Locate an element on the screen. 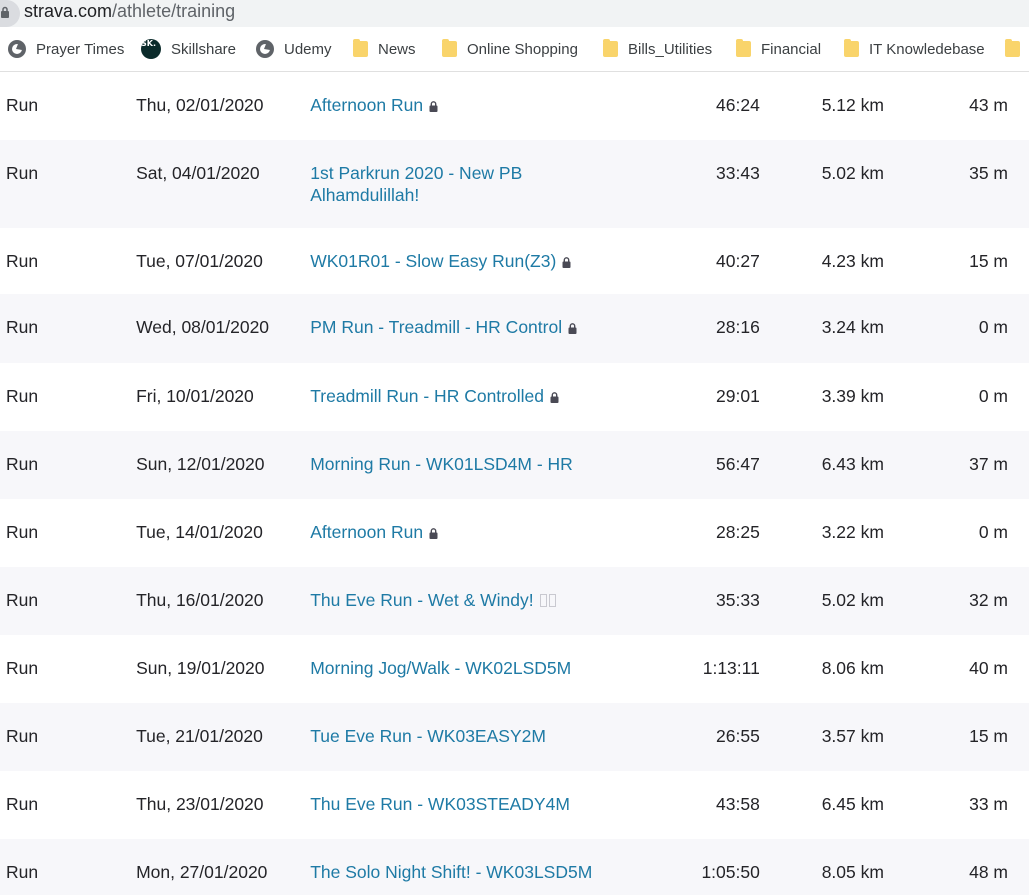  site-info-lock-icon is located at coordinates (10, 13).